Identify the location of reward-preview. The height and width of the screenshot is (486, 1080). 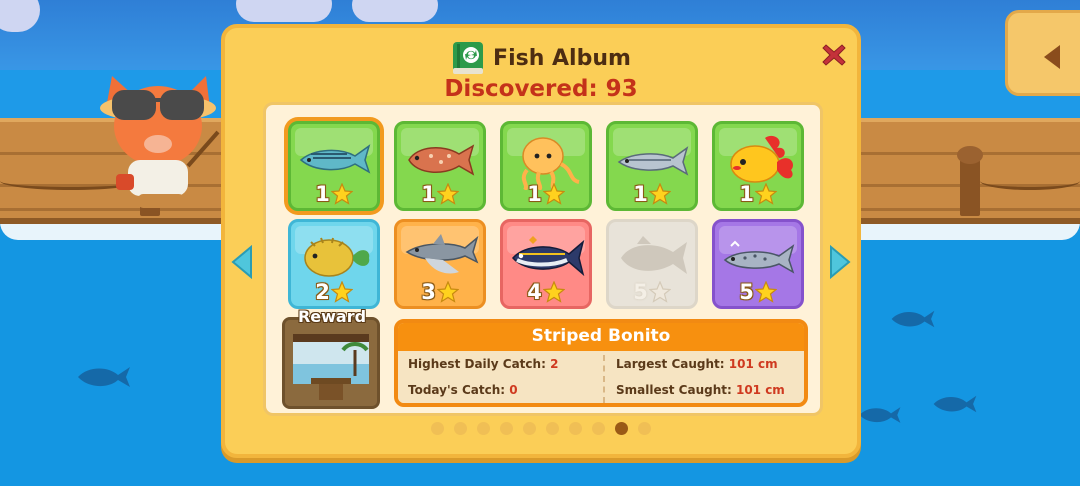
(331, 363).